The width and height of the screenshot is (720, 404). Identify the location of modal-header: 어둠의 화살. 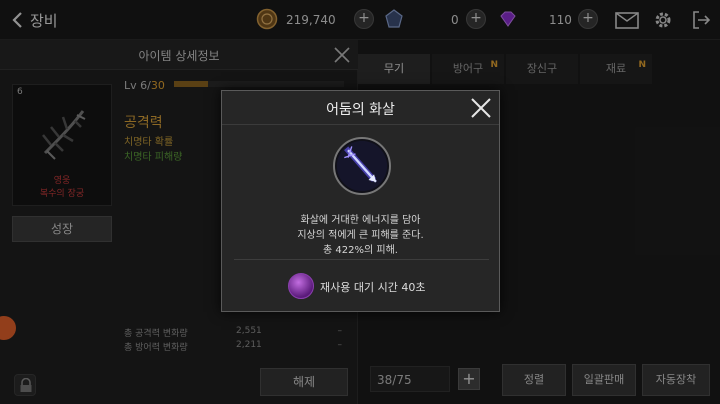
(360, 108).